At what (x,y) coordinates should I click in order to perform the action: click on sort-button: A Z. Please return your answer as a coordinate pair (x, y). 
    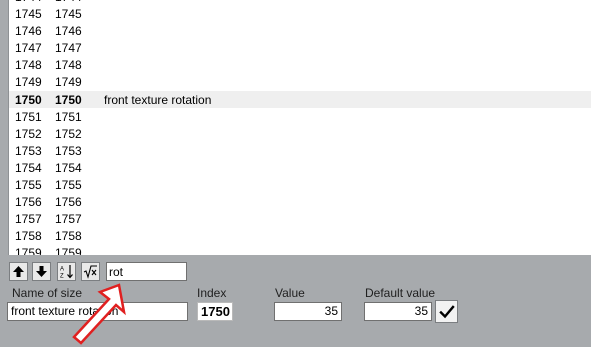
    Looking at the image, I should click on (66, 271).